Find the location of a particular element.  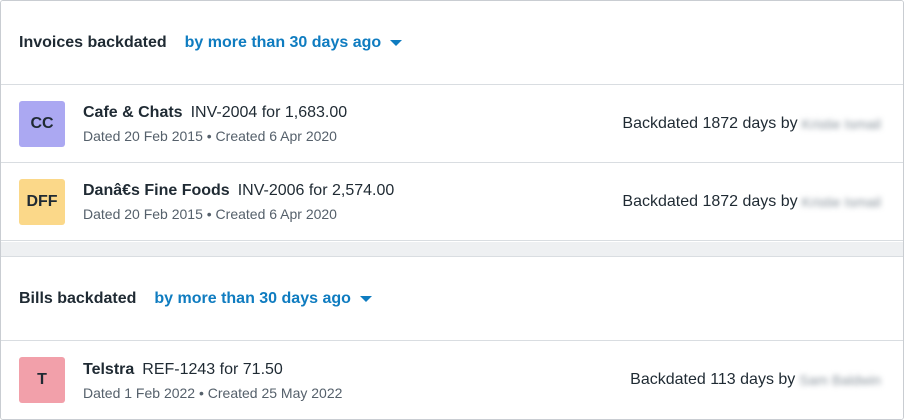

contact-name: Cafe & Chats is located at coordinates (133, 112).